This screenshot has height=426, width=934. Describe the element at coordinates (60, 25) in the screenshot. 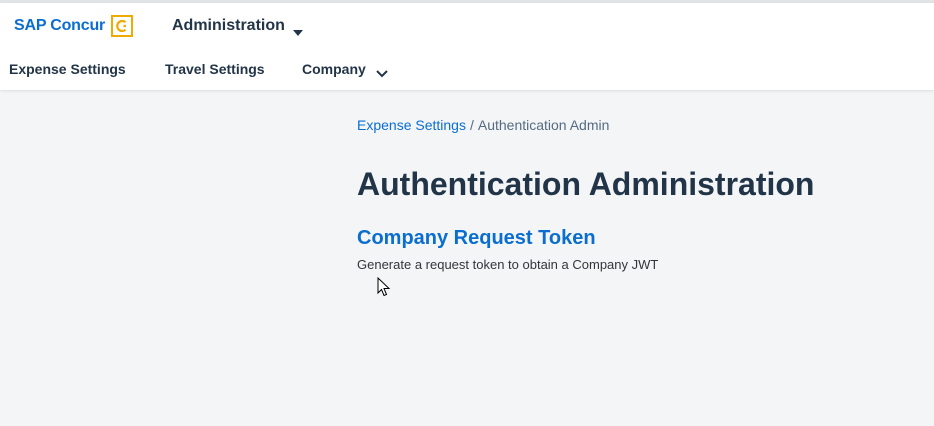

I see `logo-text: SAP Concur` at that location.